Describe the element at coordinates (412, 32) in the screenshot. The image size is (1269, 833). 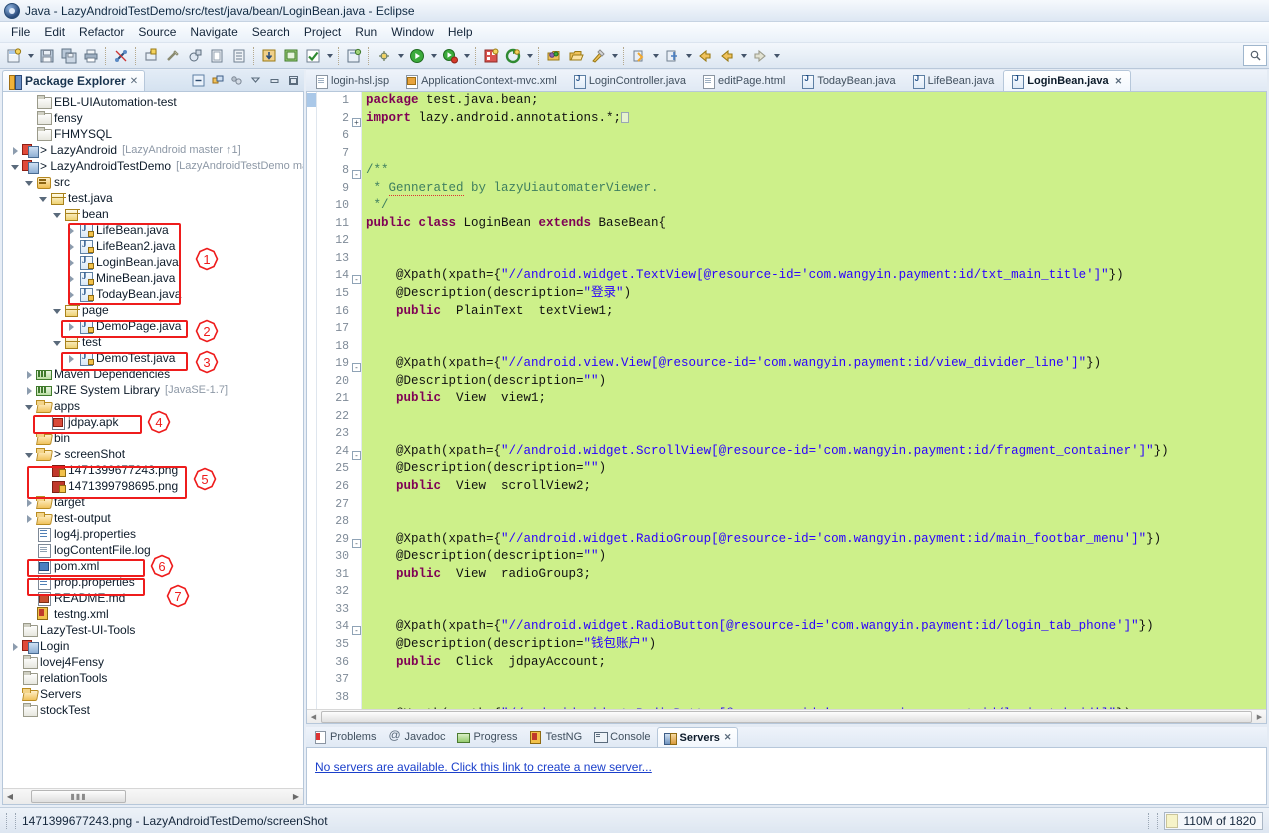
I see `menu-window: Window` at that location.